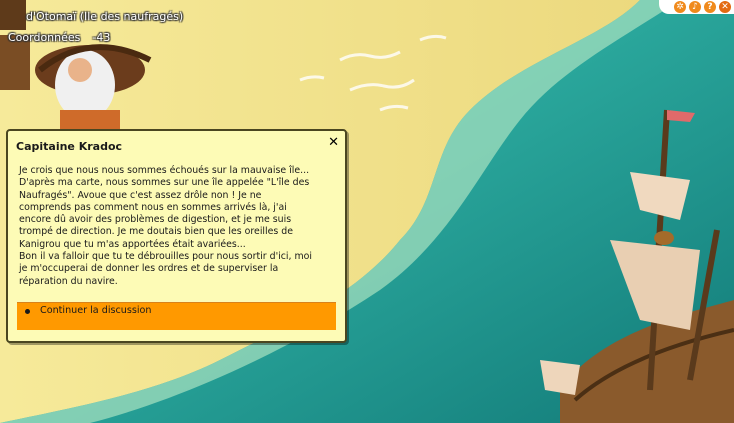  I want to click on coordinates-label: Coordonnées, so click(44, 37).